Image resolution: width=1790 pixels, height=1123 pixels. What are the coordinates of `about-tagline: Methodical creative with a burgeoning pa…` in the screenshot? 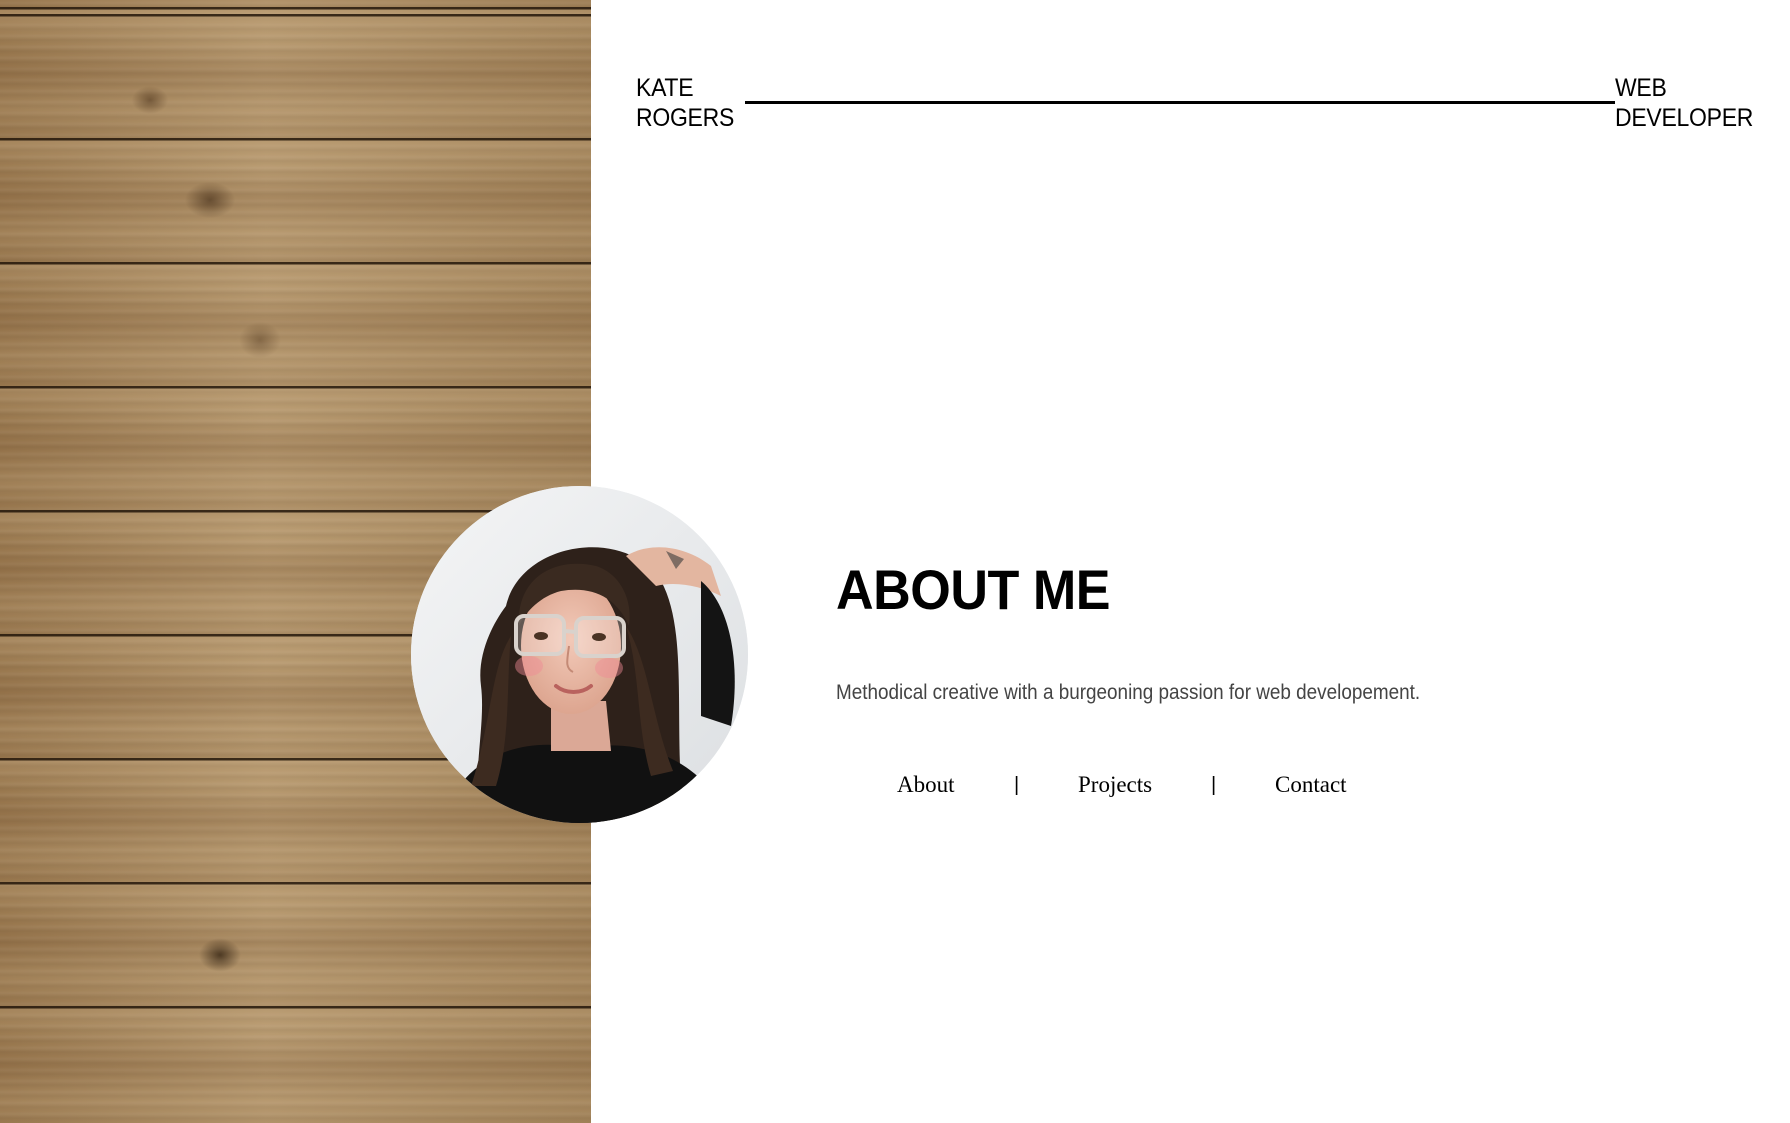 It's located at (1128, 692).